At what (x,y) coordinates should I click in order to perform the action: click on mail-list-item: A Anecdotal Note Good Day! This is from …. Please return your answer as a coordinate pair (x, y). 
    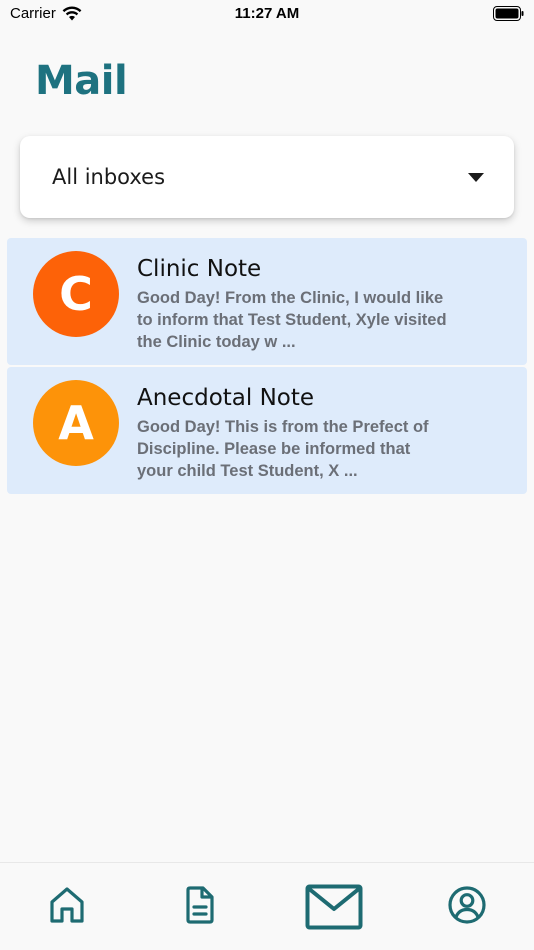
    Looking at the image, I should click on (267, 430).